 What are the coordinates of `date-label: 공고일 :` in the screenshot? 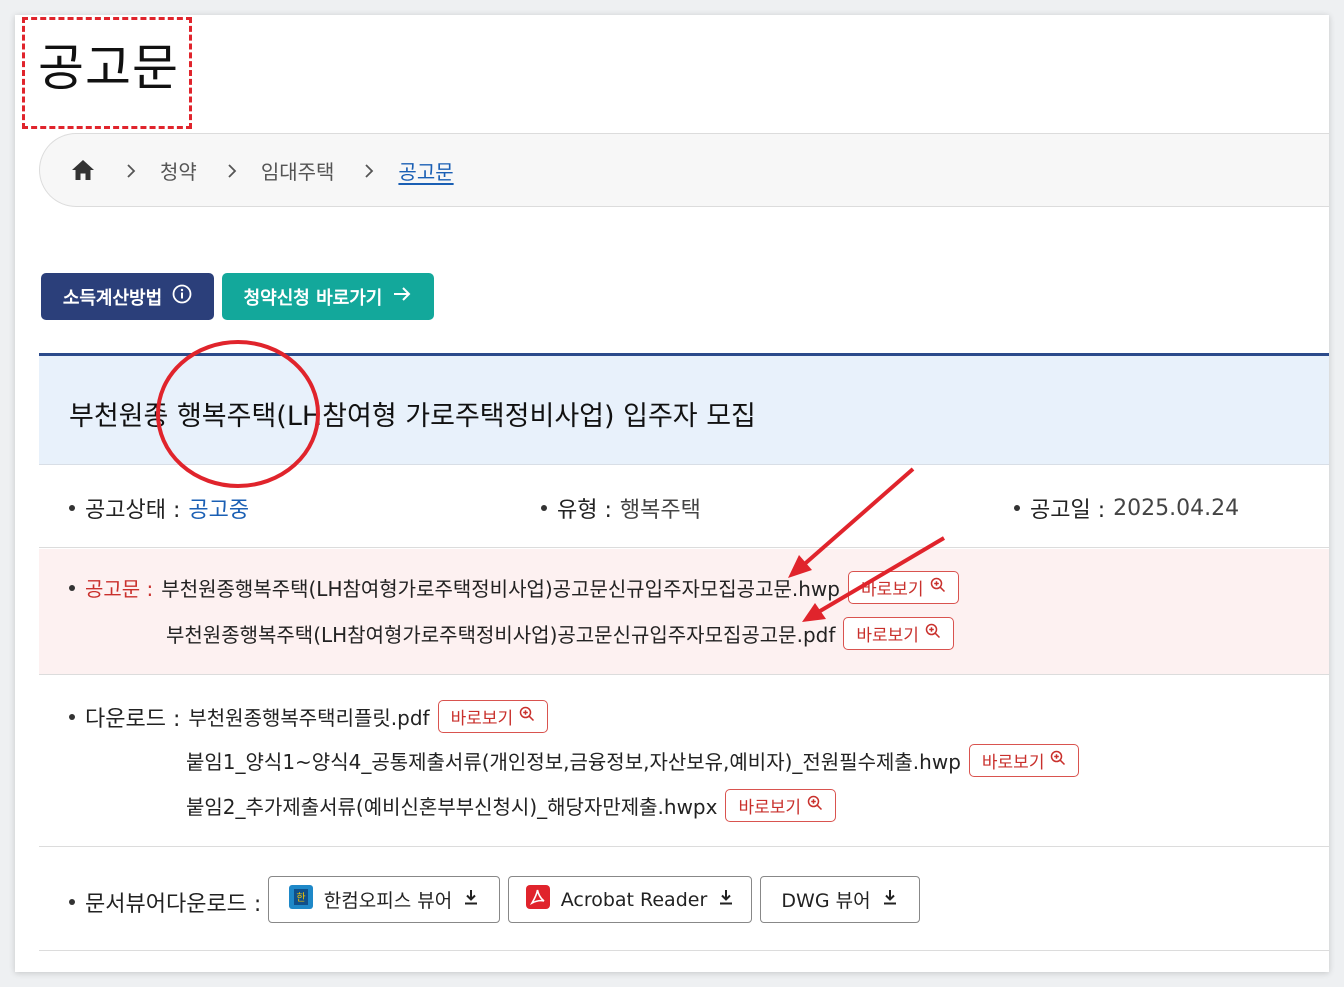 It's located at (1068, 510).